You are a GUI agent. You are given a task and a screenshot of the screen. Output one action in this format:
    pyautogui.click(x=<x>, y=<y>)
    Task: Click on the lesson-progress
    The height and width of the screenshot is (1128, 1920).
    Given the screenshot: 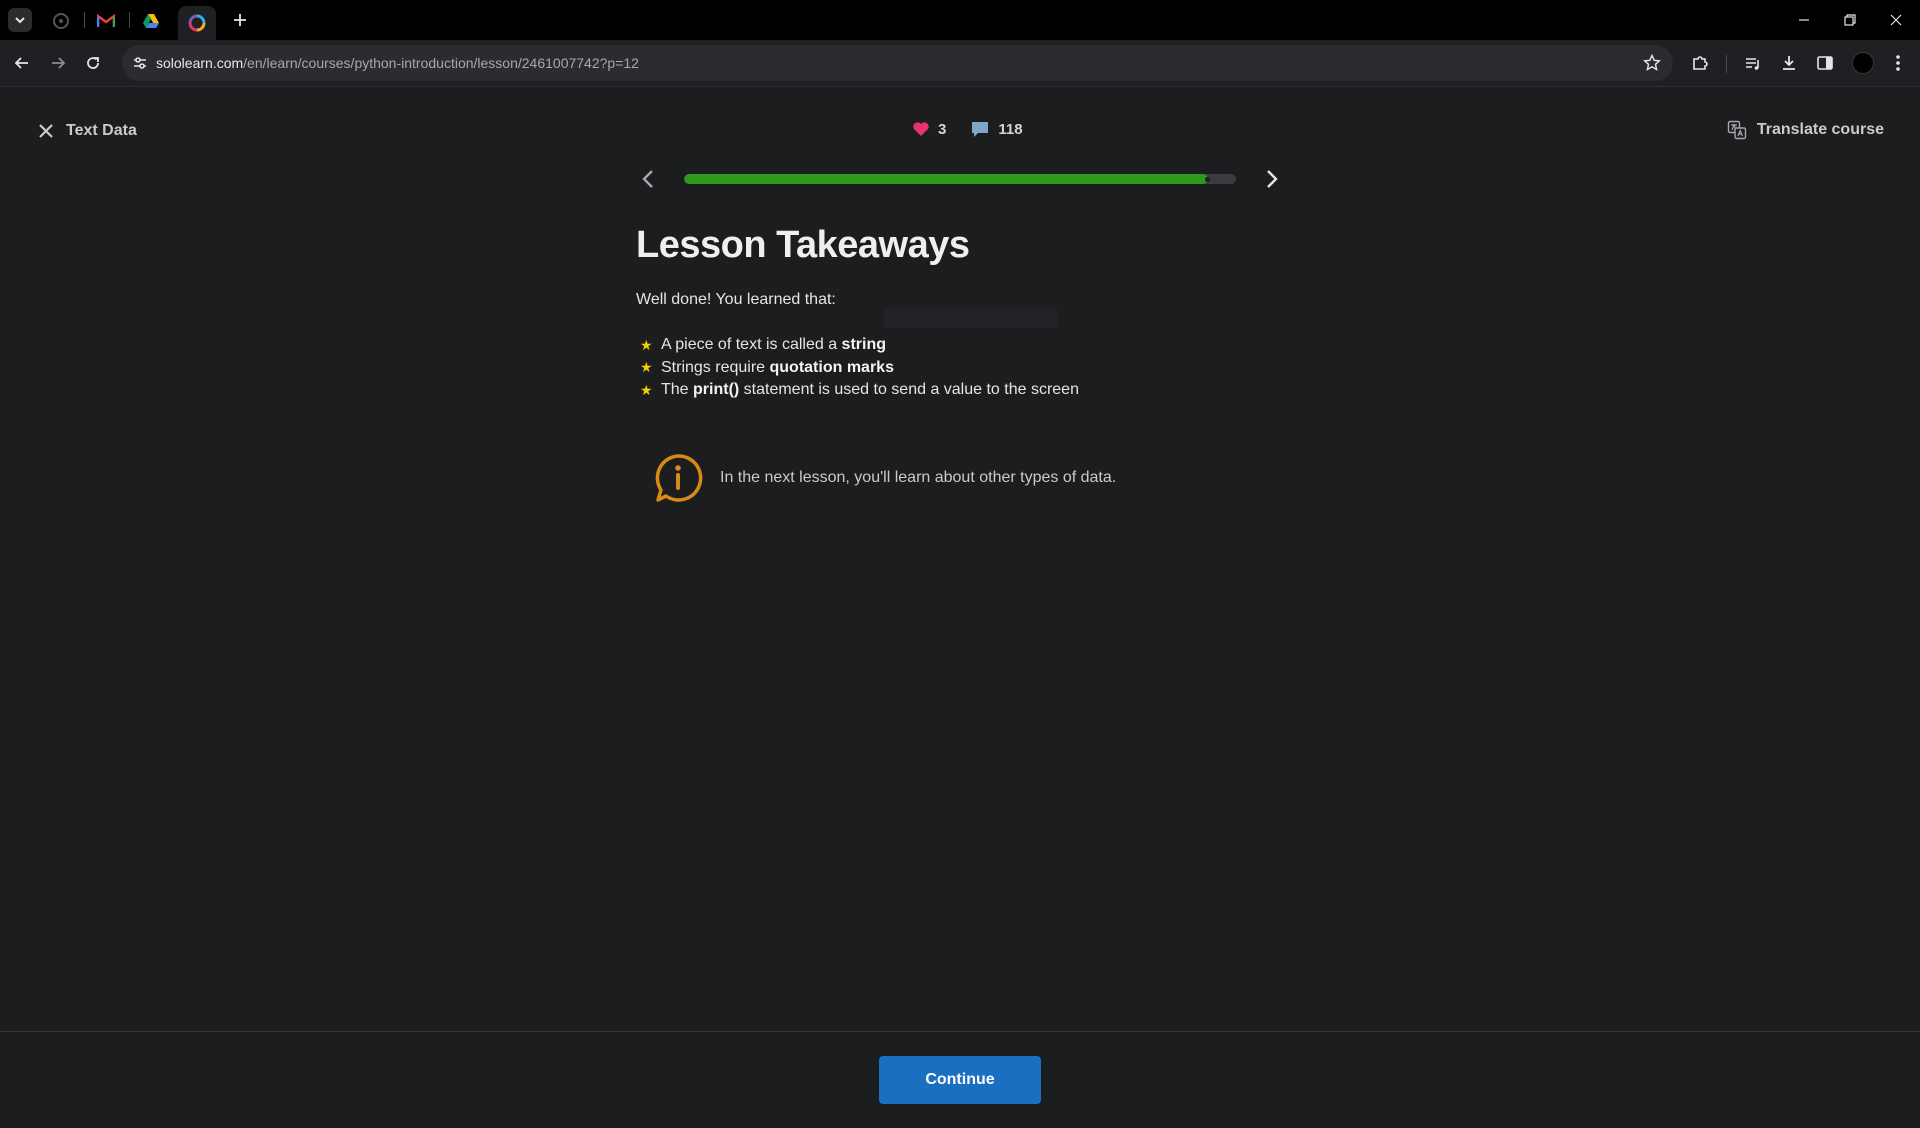 What is the action you would take?
    pyautogui.click(x=960, y=179)
    